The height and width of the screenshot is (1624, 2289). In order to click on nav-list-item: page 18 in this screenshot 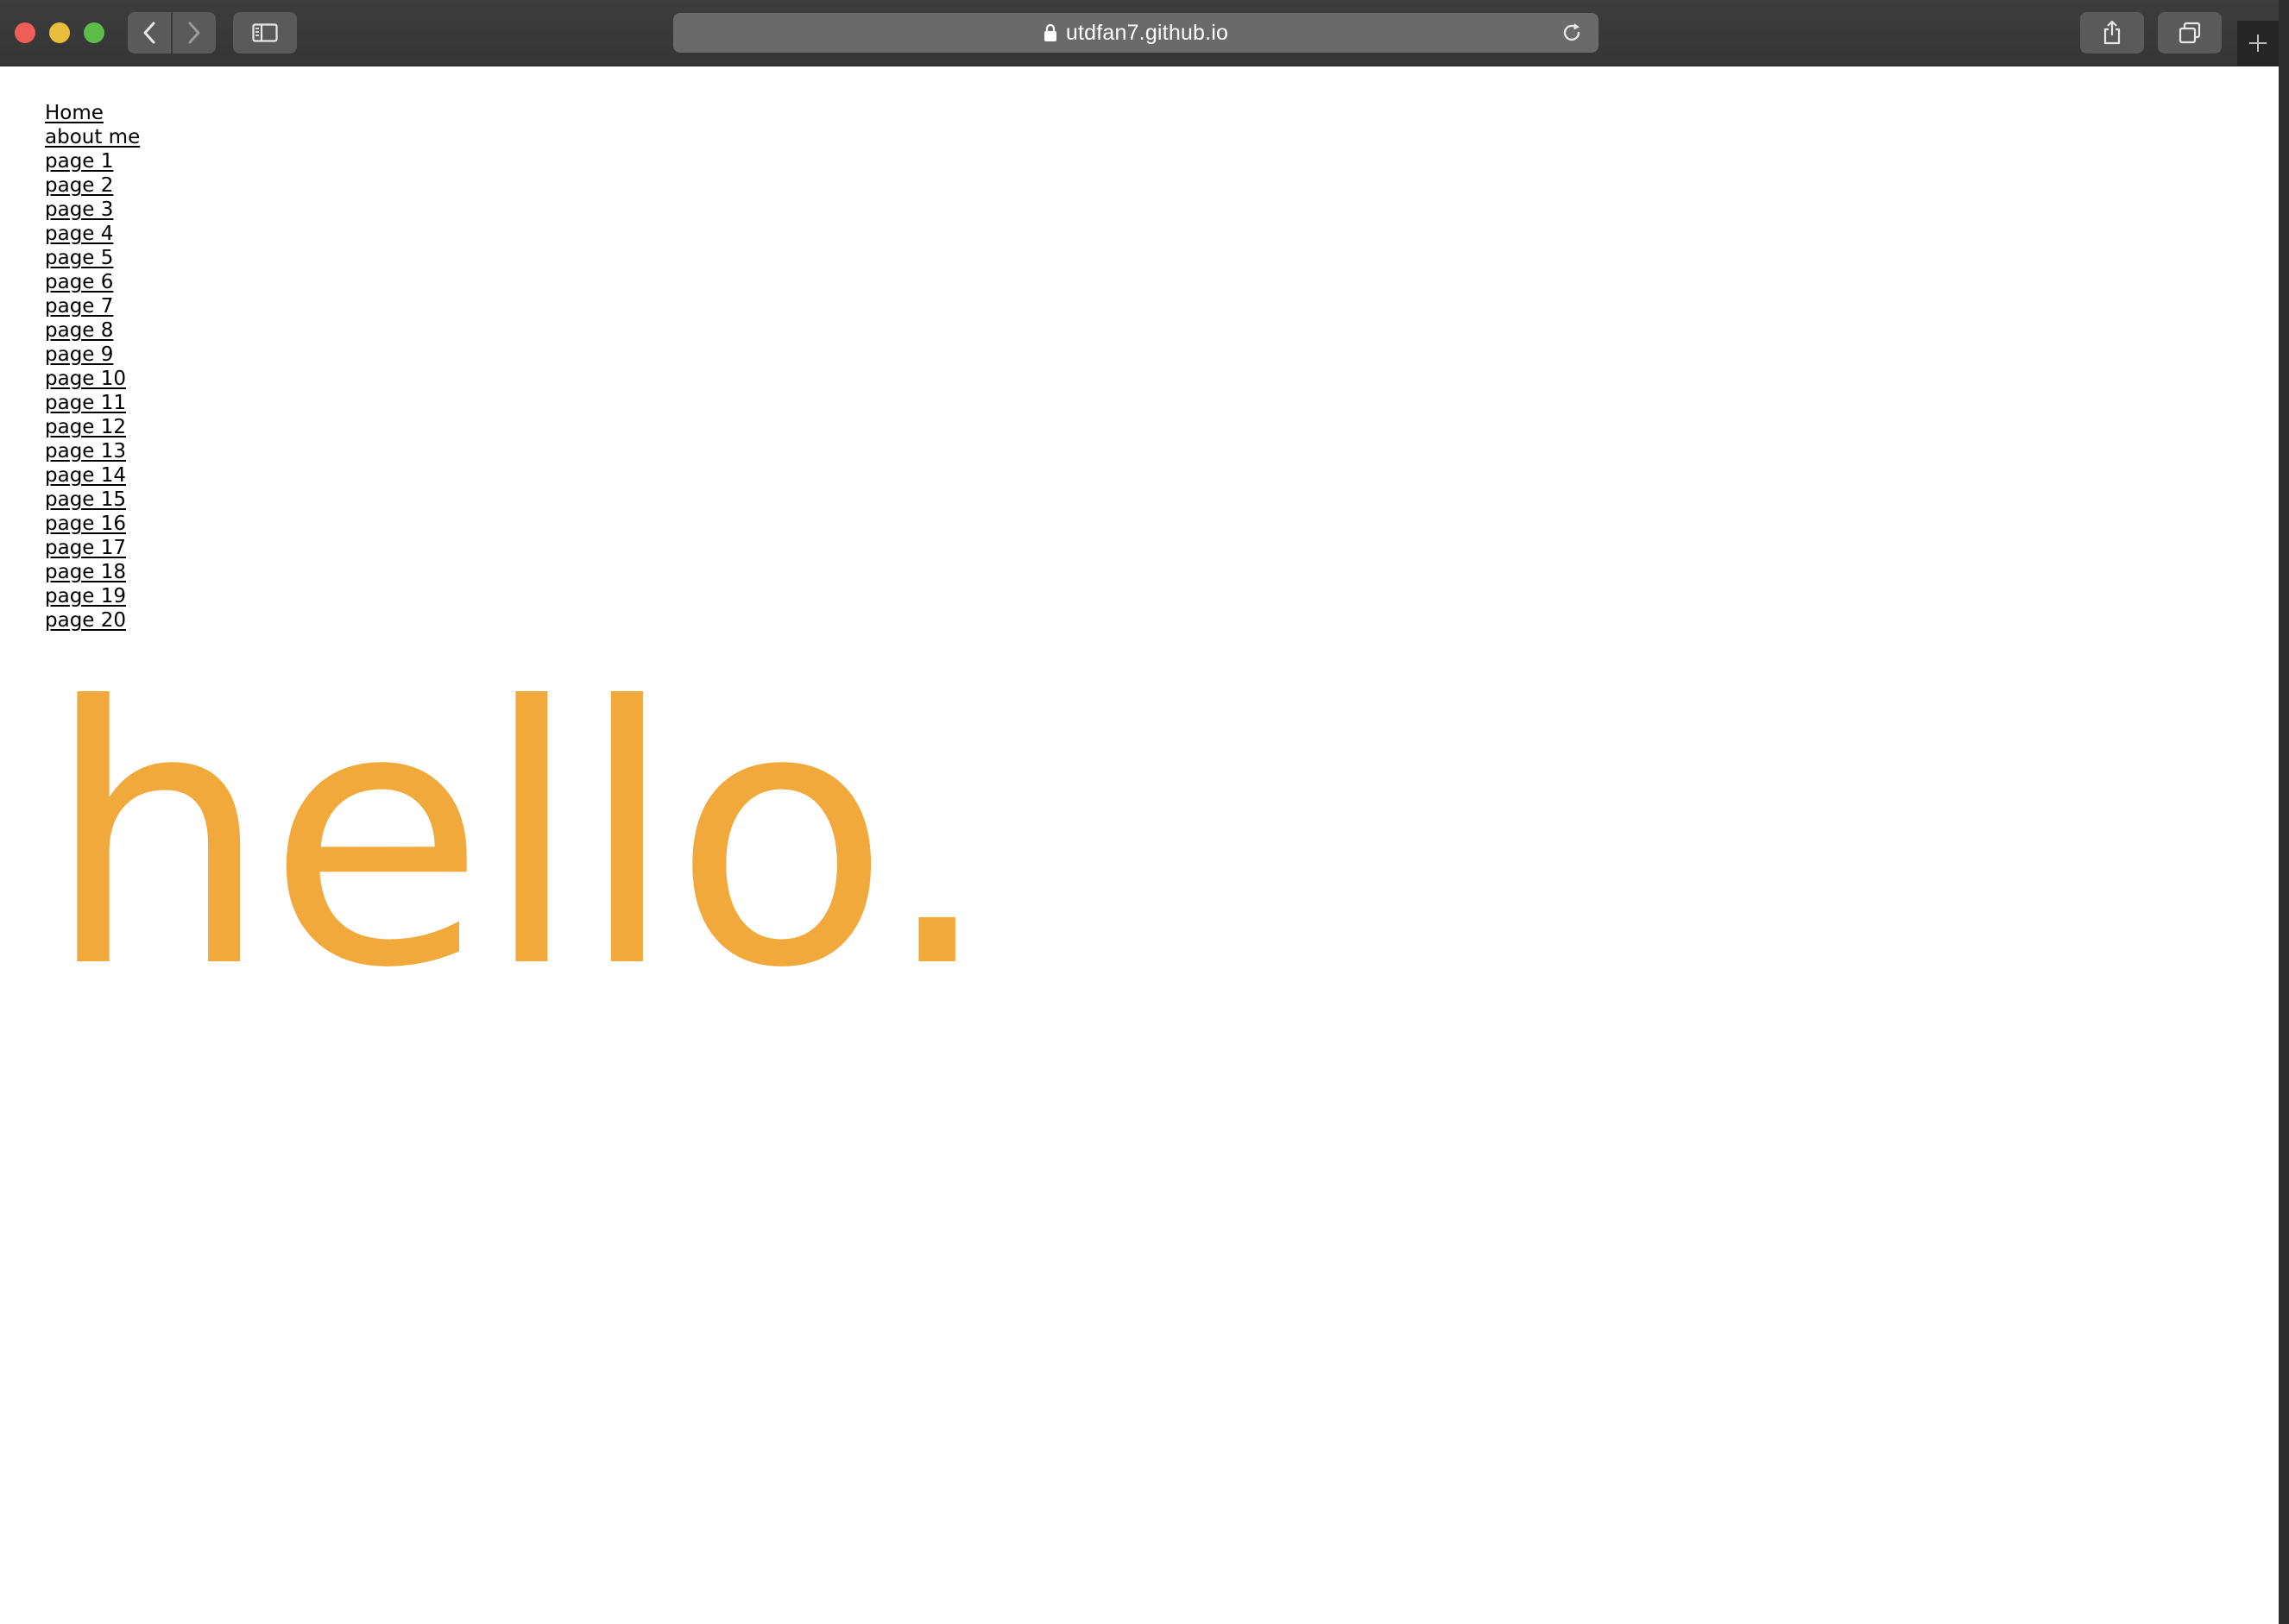, I will do `click(92, 572)`.